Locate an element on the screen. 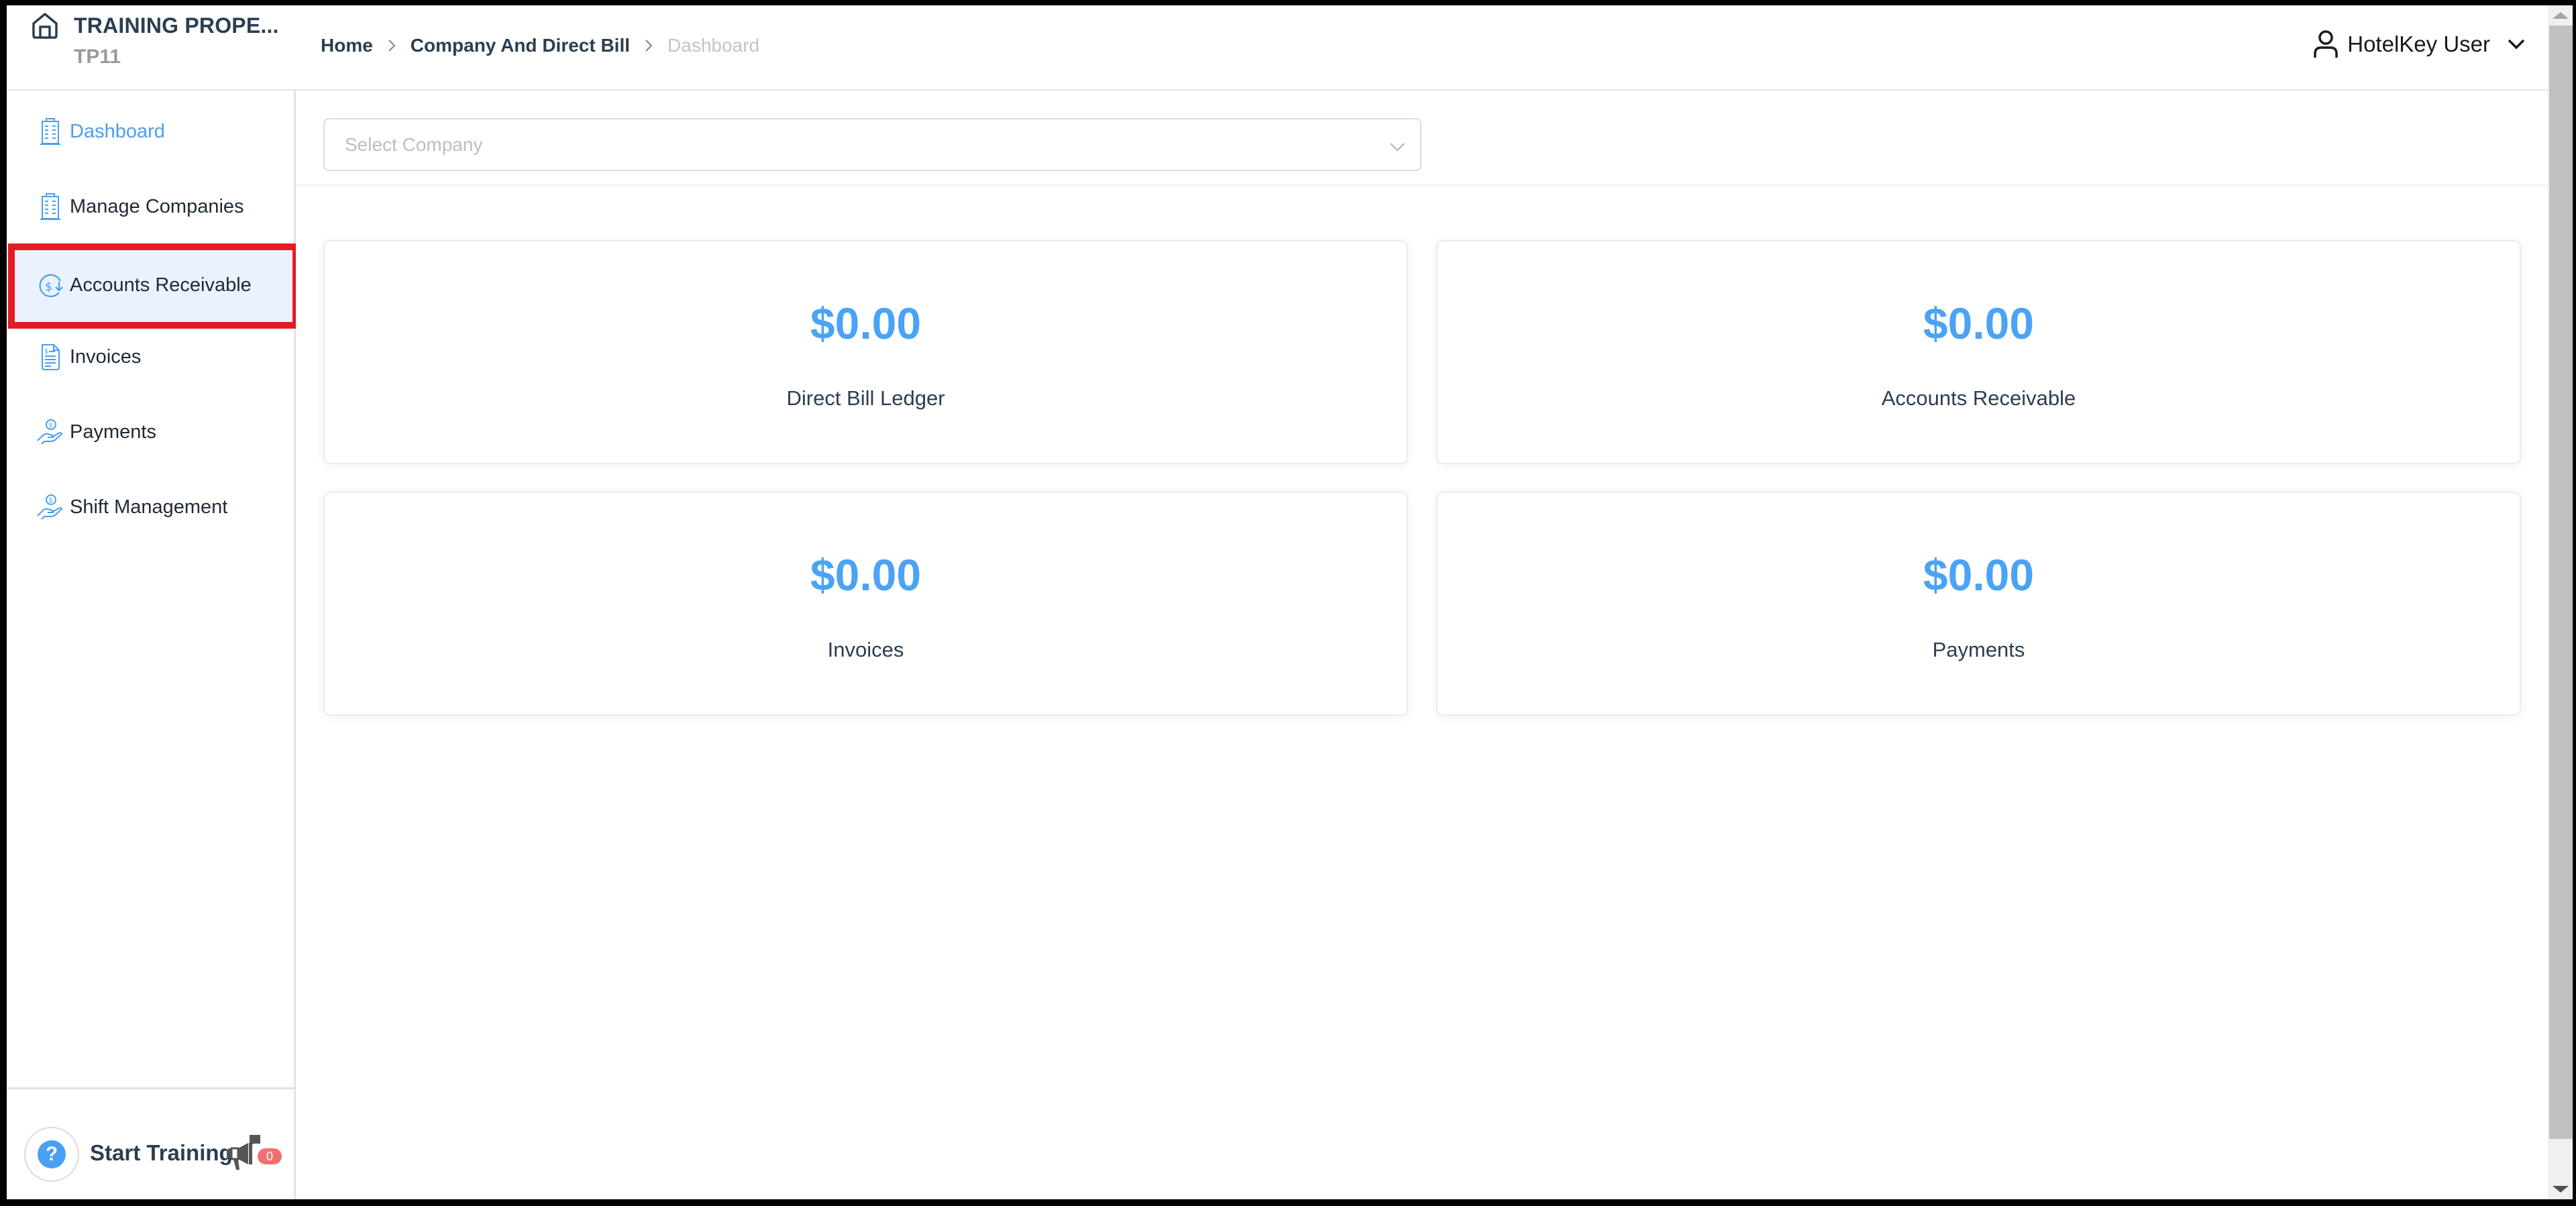 The image size is (2576, 1206). help-button: ? is located at coordinates (51, 1154).